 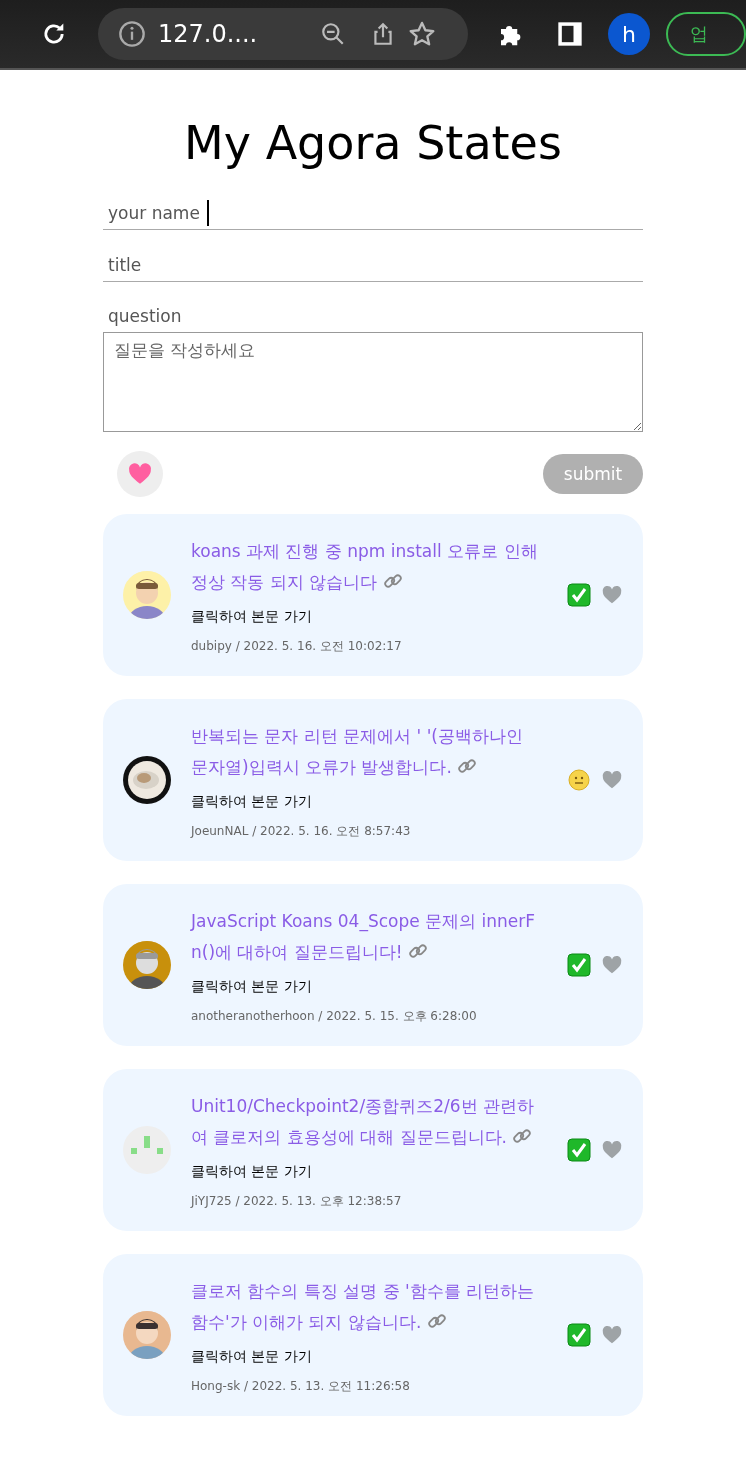 I want to click on zoom-out-icon, so click(x=333, y=34).